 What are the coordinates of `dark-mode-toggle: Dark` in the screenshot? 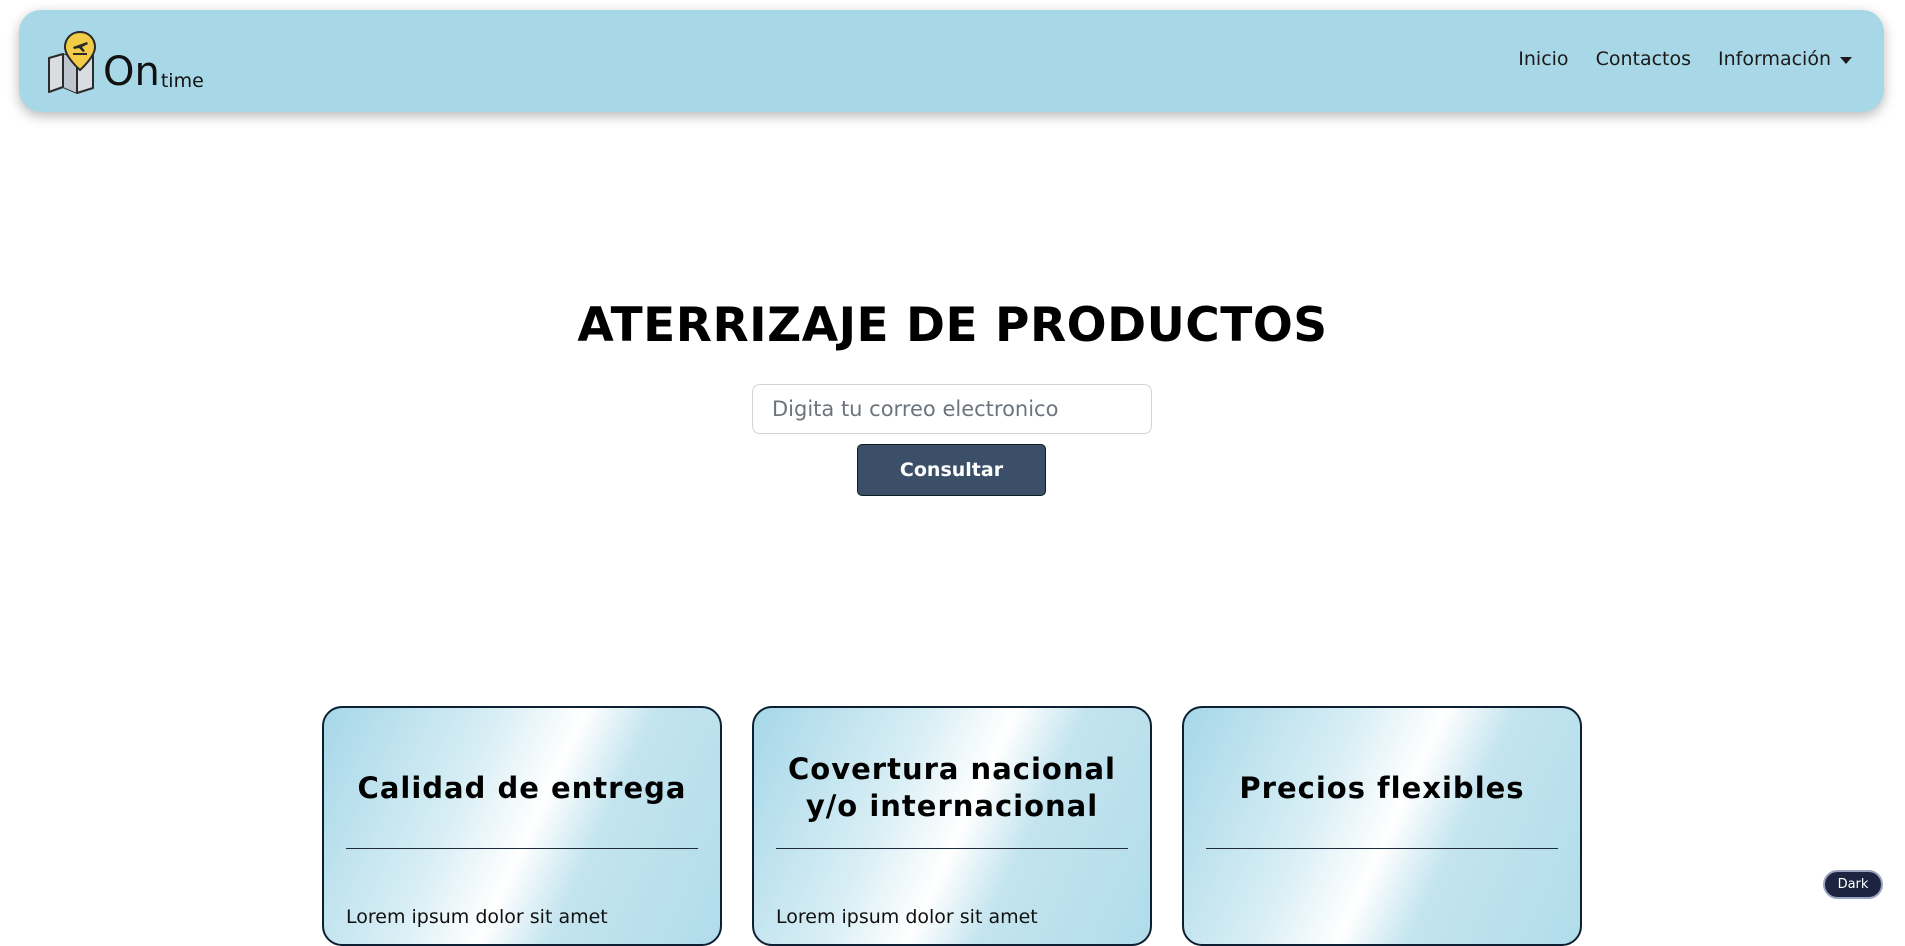 It's located at (1853, 884).